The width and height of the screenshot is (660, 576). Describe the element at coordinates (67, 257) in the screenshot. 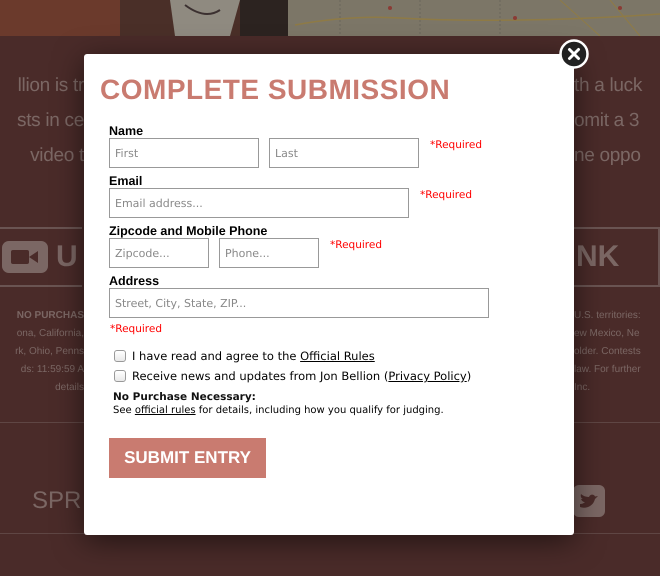

I see `share-text: U` at that location.